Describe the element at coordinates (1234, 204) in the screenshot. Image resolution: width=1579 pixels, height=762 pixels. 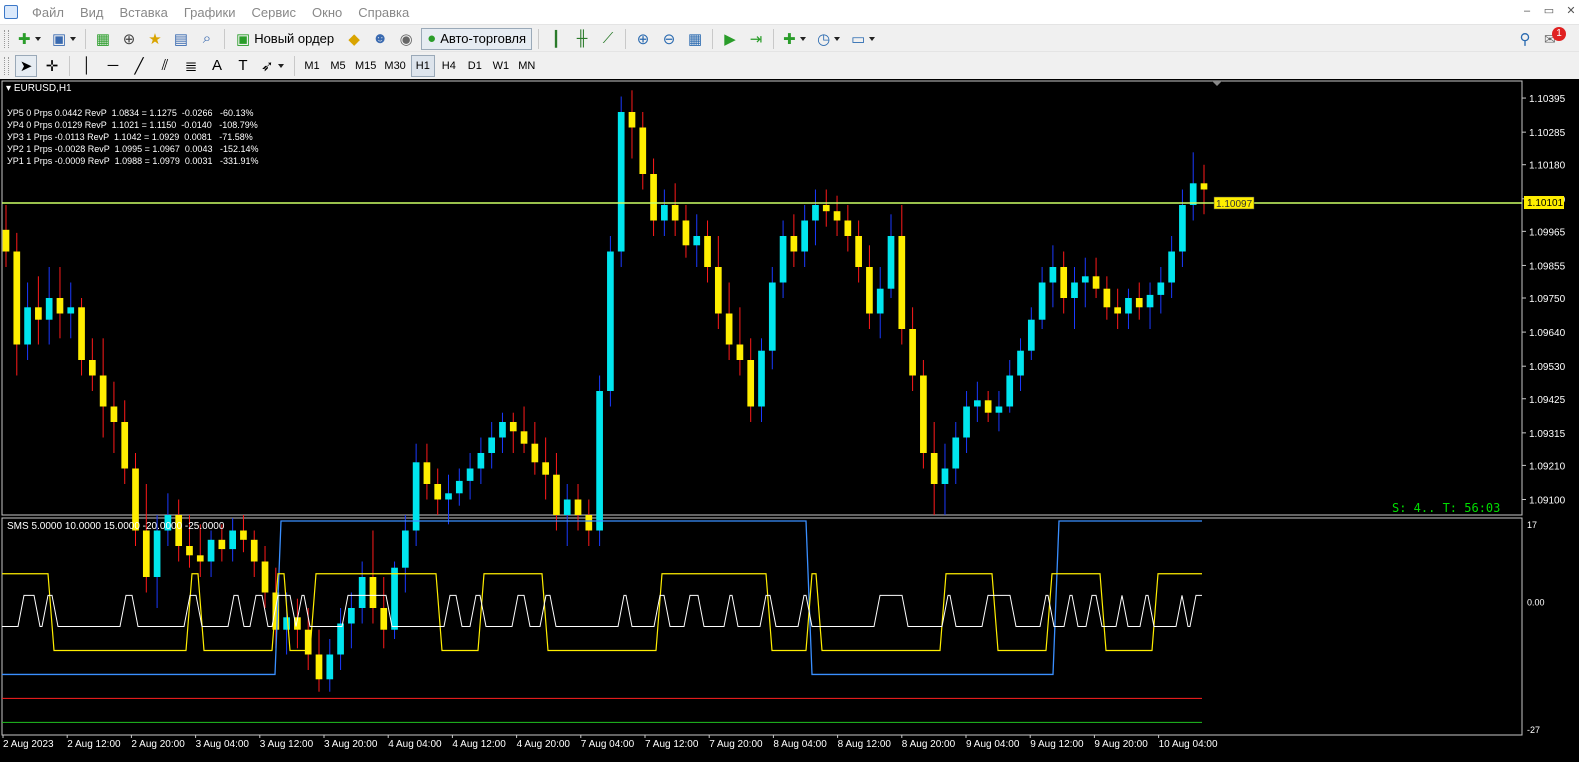
I see `ask-label: 1.10097` at that location.